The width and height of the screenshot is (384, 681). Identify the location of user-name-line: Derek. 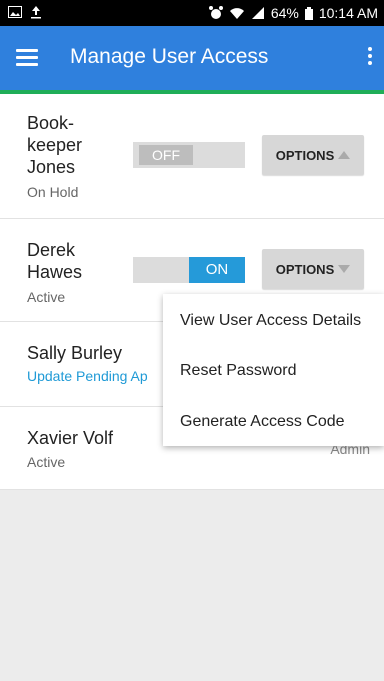
(51, 250).